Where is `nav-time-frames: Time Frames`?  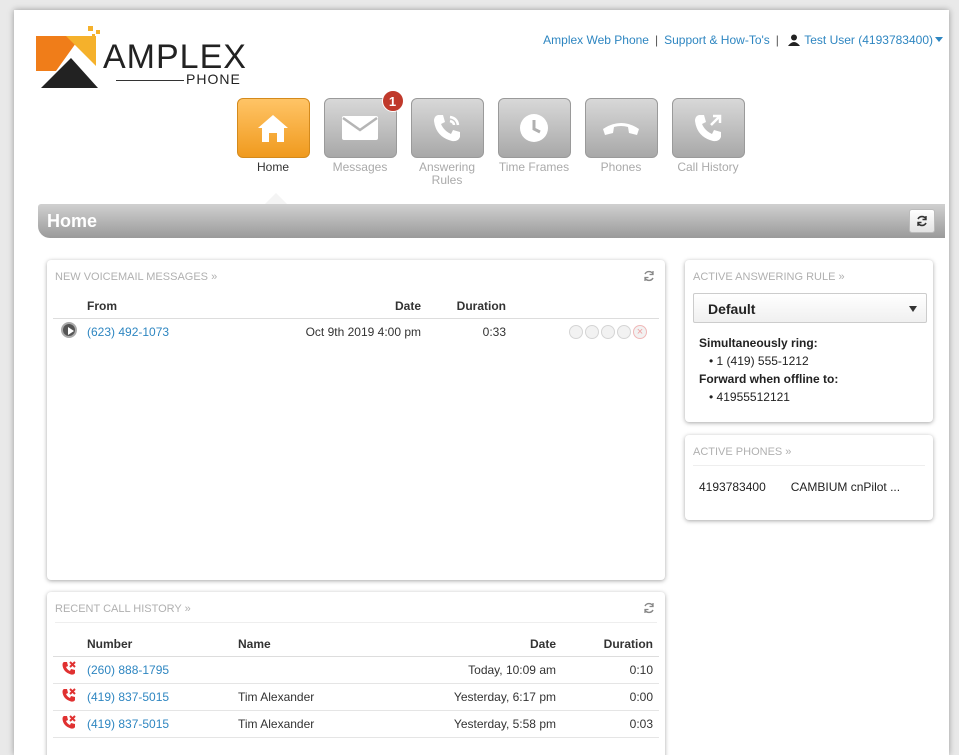 nav-time-frames: Time Frames is located at coordinates (534, 136).